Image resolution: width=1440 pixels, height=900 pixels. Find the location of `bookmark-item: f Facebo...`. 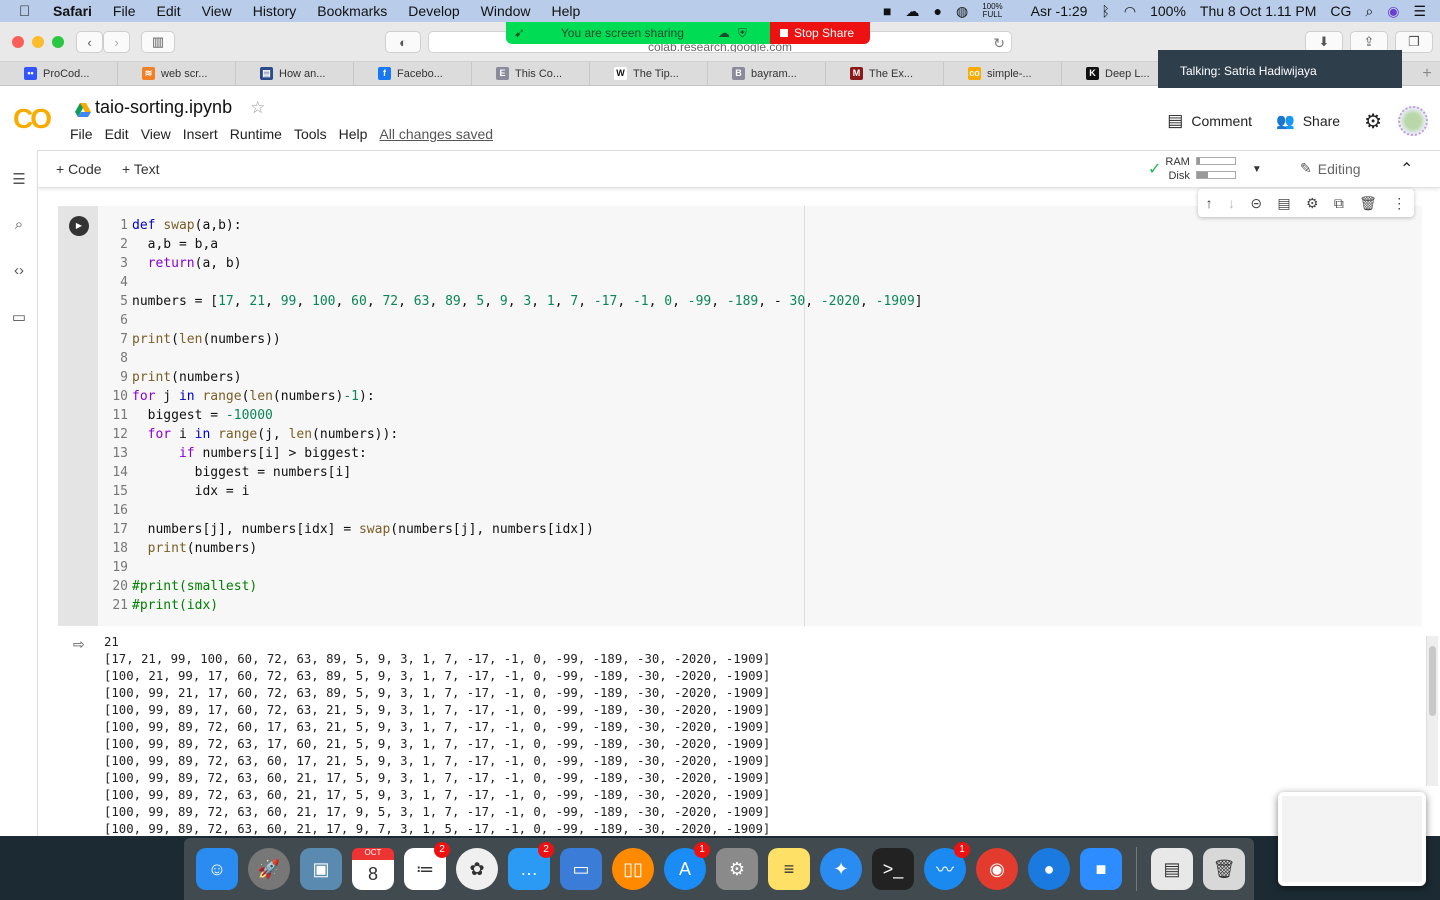

bookmark-item: f Facebo... is located at coordinates (413, 73).